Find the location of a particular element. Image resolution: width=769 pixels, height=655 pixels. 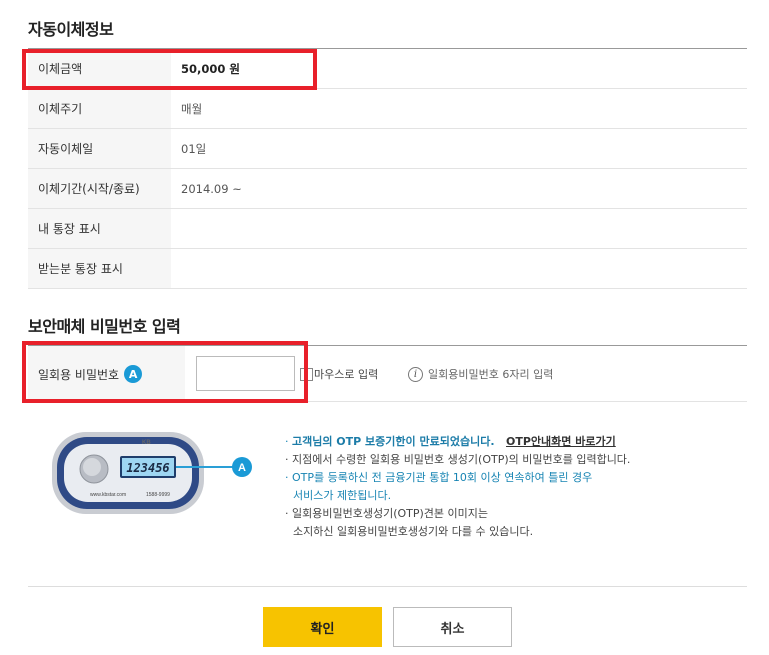

note-3-line1: OTP를 등록하신 전 금융기관 통합 10회 이상 연속하여 틀린 경우 is located at coordinates (442, 477).